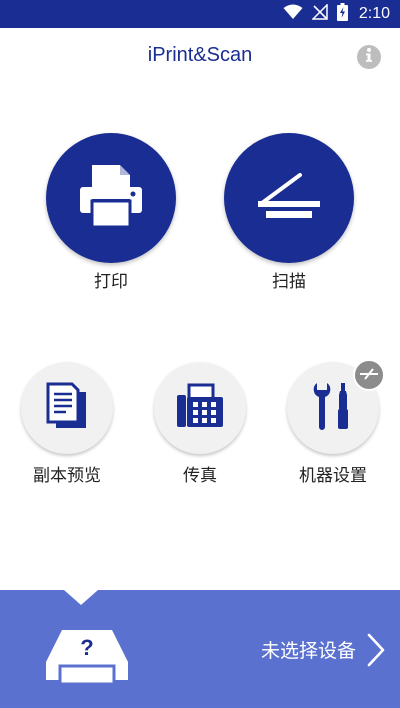  I want to click on app-title: iPrint&Scan, so click(200, 55).